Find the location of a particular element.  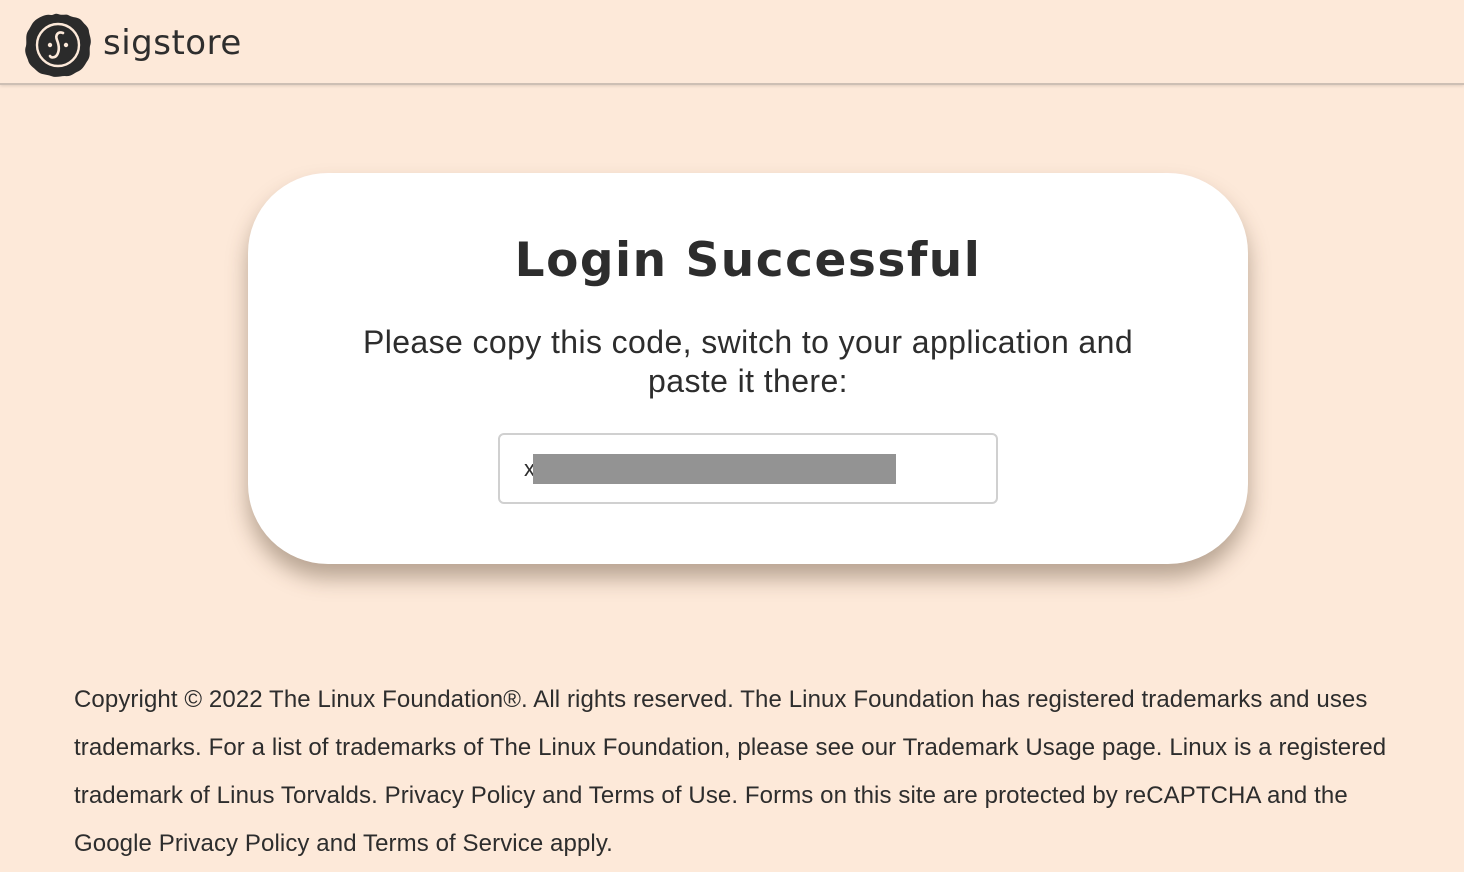

sigstore-home-link: sigstore is located at coordinates (133, 45).